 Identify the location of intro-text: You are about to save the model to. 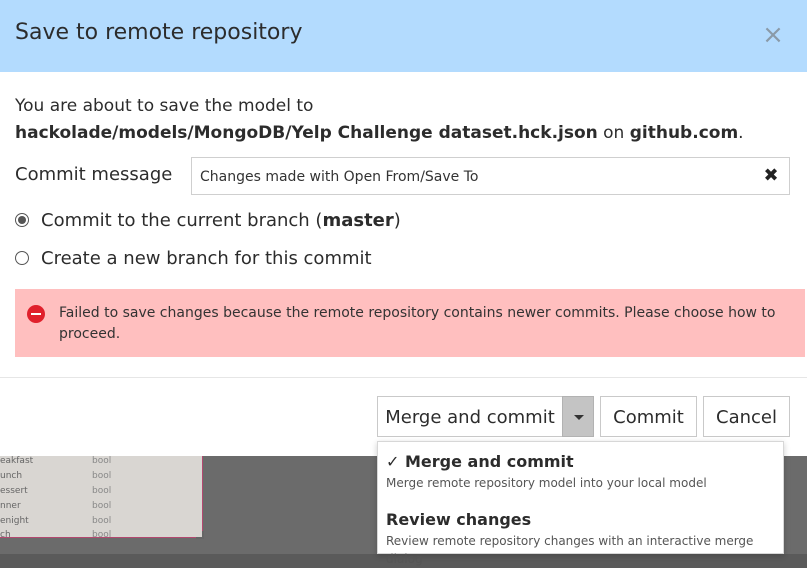
(164, 106).